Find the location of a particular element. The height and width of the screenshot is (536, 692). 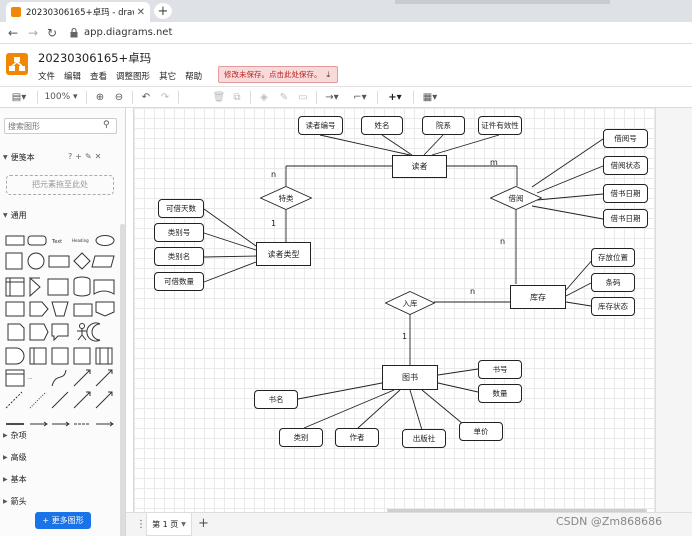

attr-barcode: 条码 is located at coordinates (613, 282).